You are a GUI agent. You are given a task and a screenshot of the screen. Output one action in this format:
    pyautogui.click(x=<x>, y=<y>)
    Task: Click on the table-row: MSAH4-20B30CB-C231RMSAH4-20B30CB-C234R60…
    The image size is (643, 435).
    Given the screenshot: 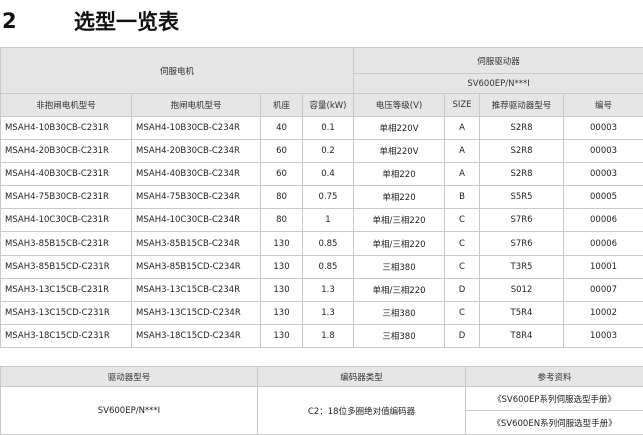 What is the action you would take?
    pyautogui.click(x=322, y=151)
    